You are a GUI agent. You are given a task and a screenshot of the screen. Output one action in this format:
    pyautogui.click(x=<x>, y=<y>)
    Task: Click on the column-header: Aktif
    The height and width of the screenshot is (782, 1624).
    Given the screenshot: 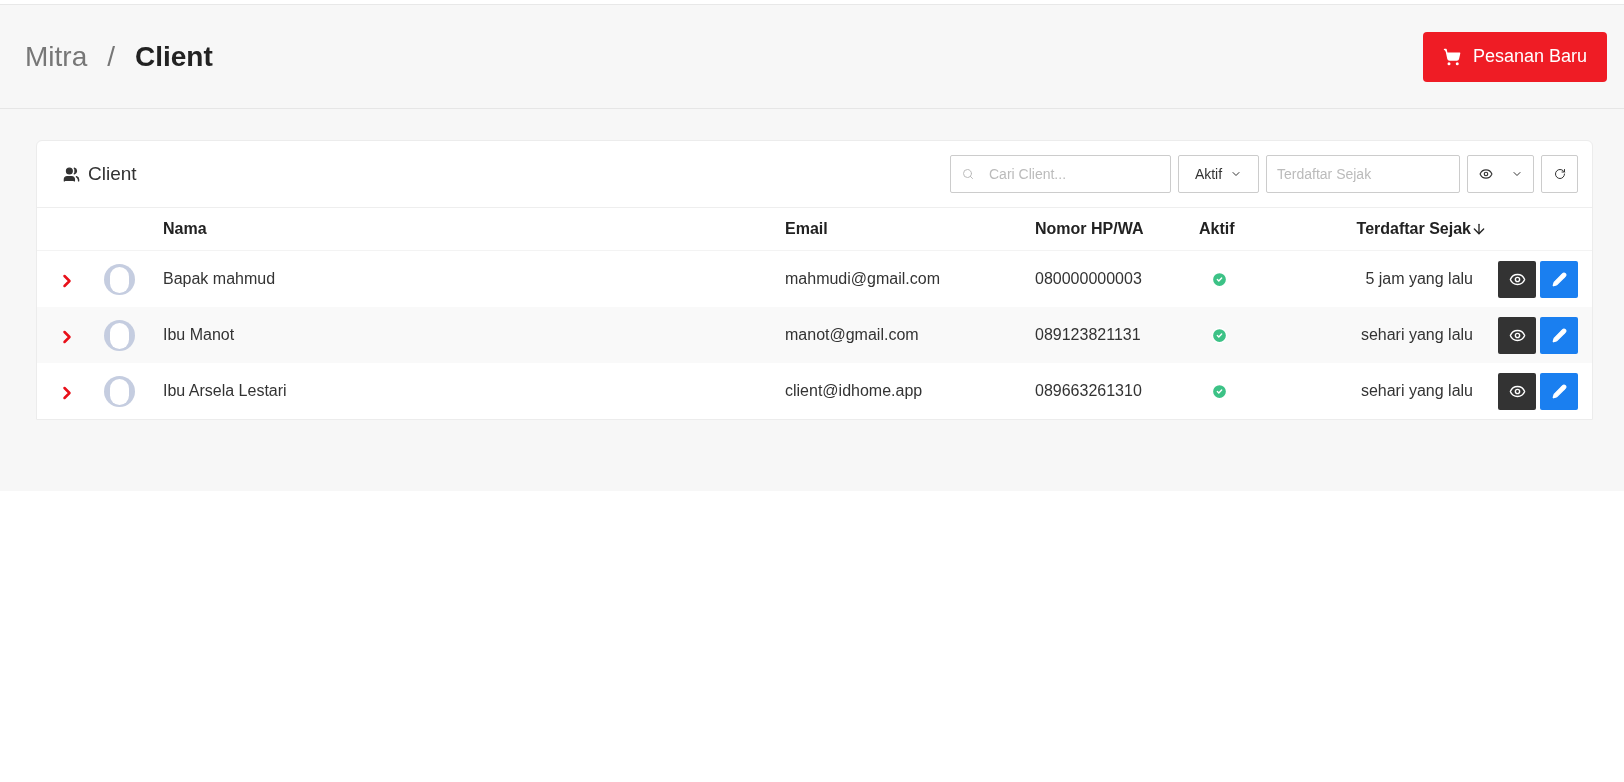 What is the action you would take?
    pyautogui.click(x=1217, y=229)
    